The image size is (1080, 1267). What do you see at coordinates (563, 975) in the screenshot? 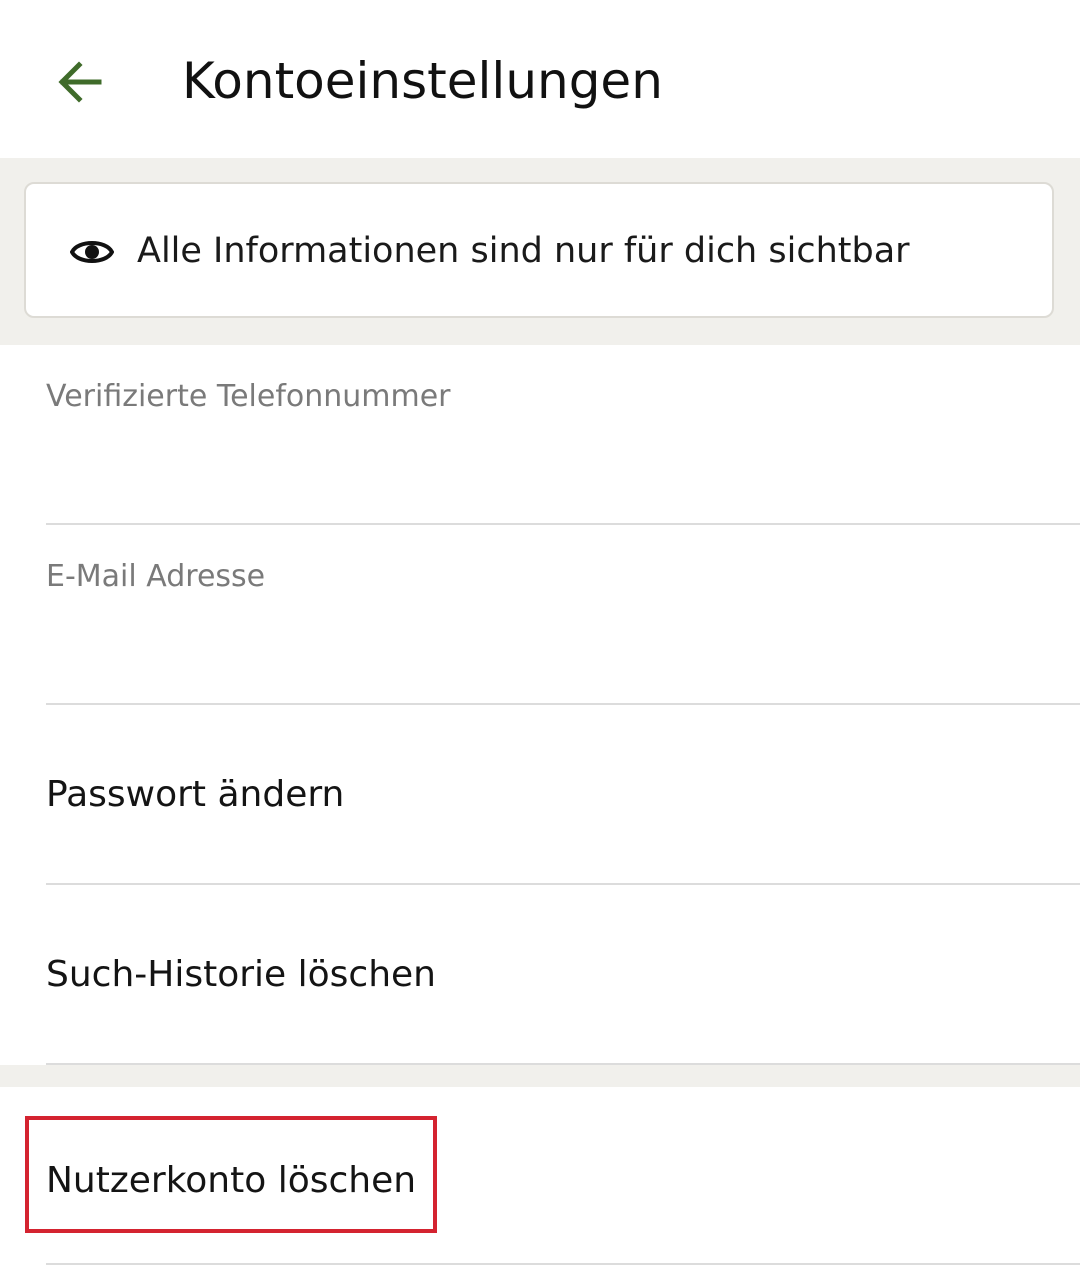
I see `clear-search-history-button: Such-Historie löschen` at bounding box center [563, 975].